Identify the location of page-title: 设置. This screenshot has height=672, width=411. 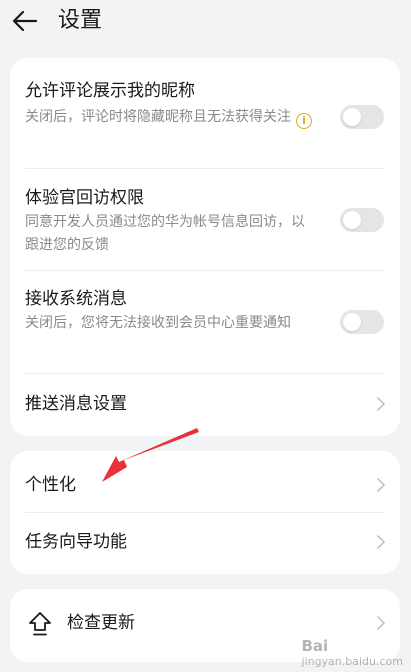
(80, 20).